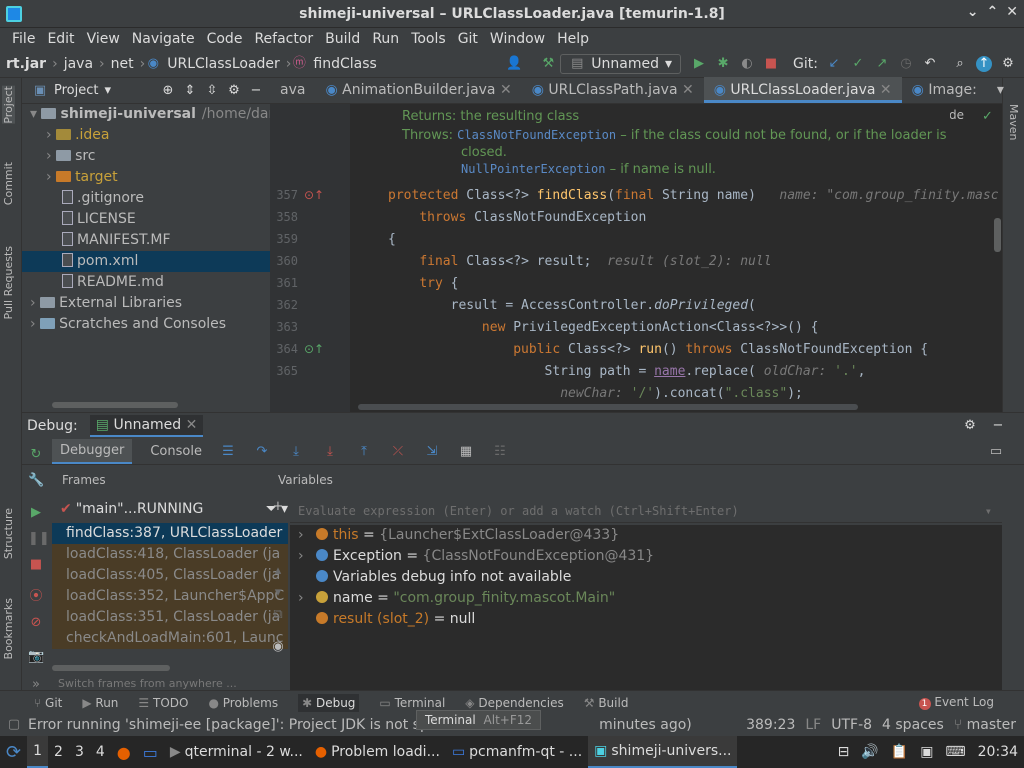 This screenshot has height=768, width=1024. What do you see at coordinates (36, 455) in the screenshot?
I see `rerun-icon: ↻` at bounding box center [36, 455].